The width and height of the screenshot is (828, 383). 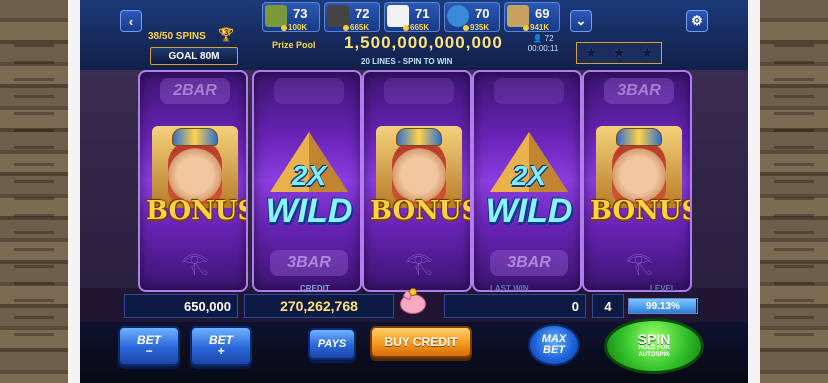 I want to click on reel-5: 3BAR BONUS 𓂀, so click(x=637, y=181).